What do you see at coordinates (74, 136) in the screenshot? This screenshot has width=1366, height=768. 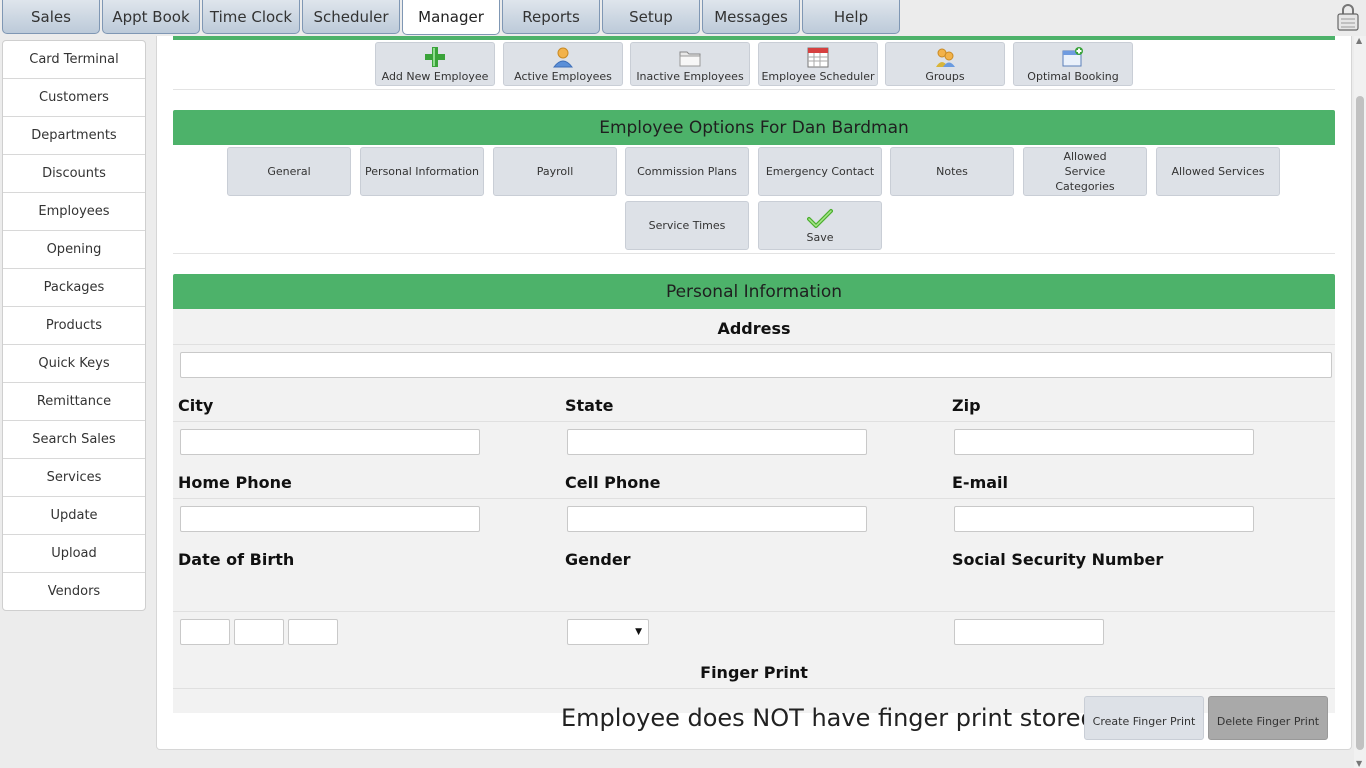 I see `sidebar-item-departments: Departments` at bounding box center [74, 136].